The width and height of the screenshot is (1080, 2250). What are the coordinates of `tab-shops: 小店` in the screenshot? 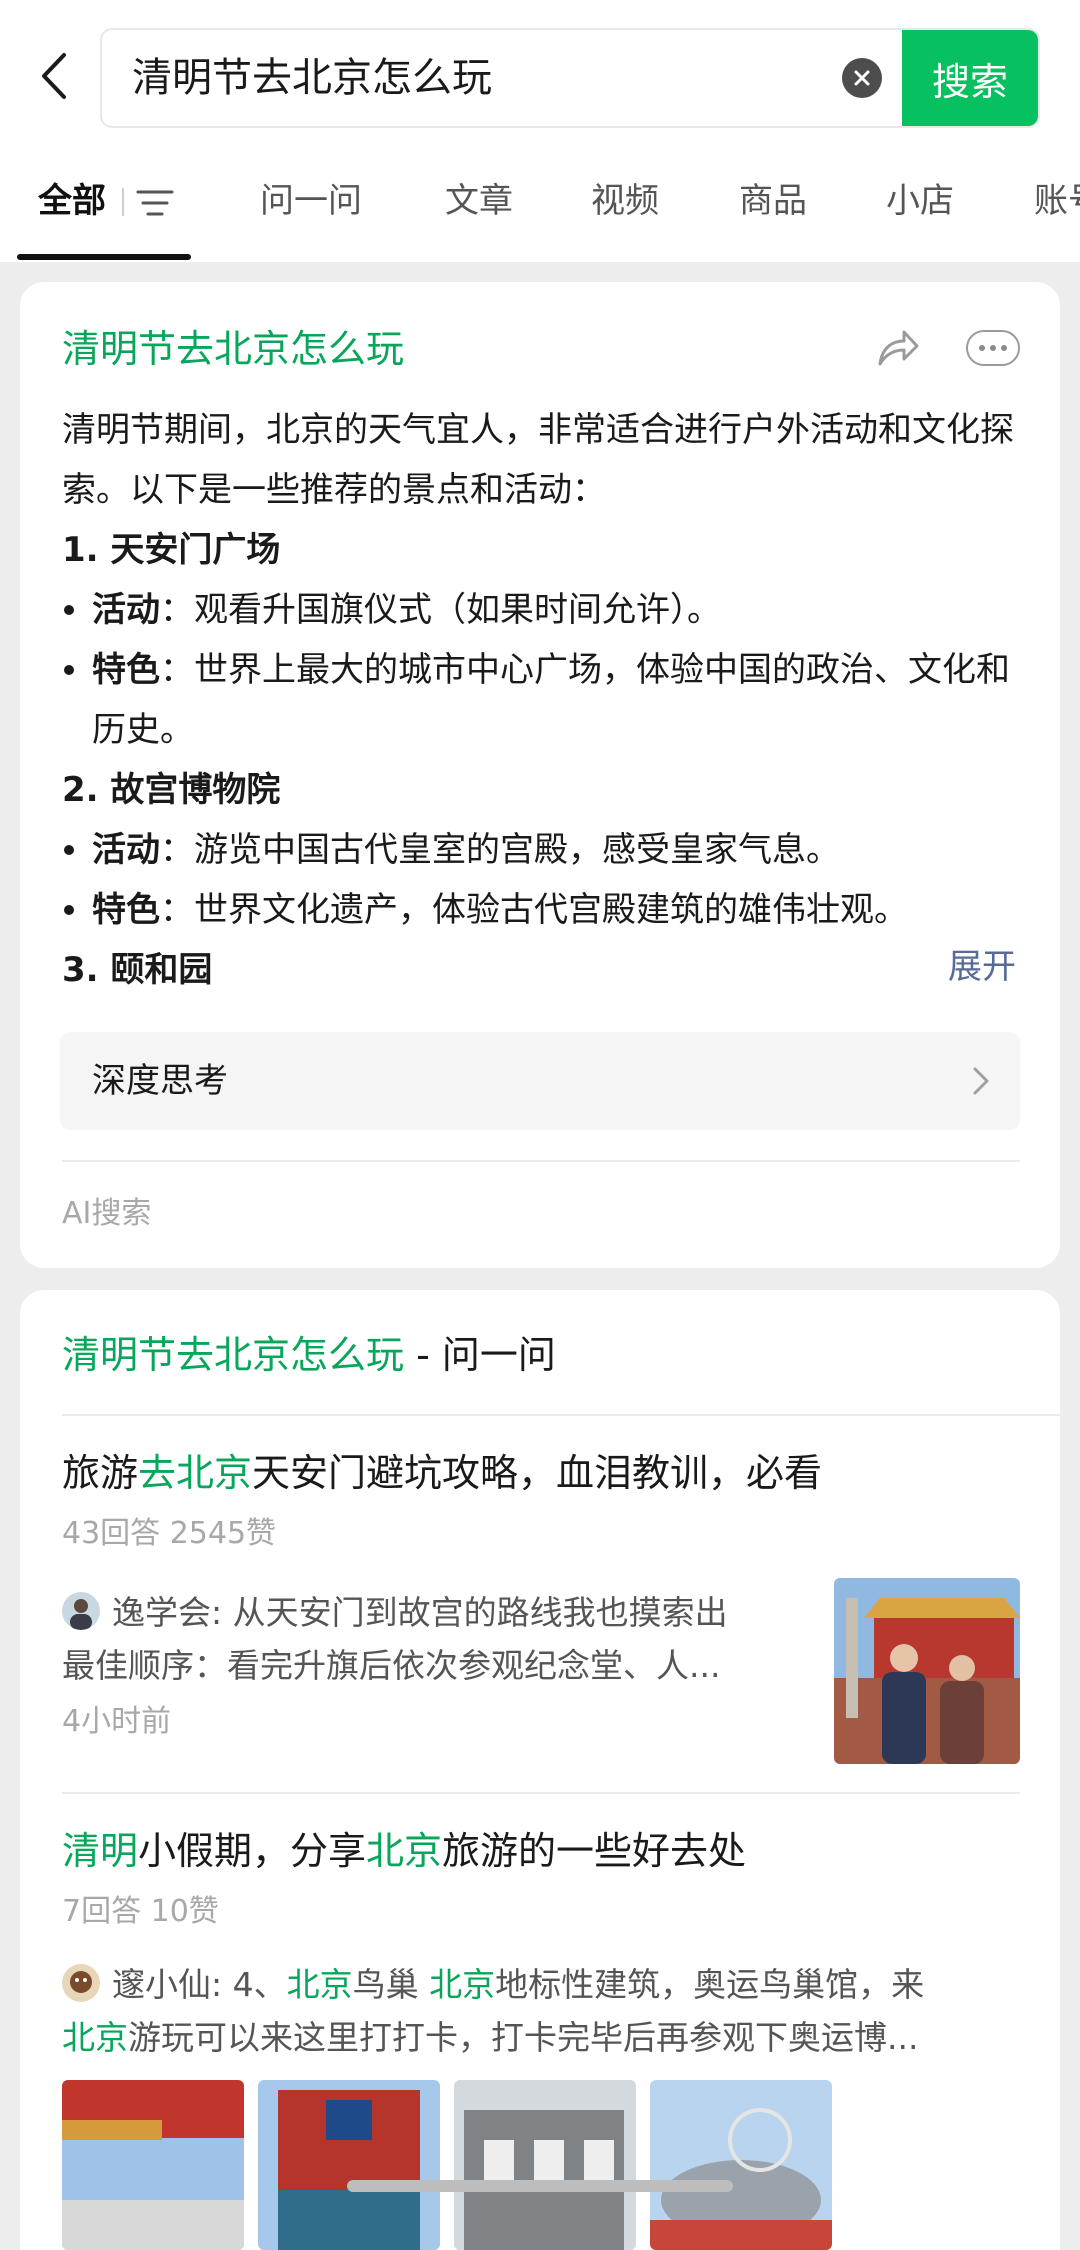 It's located at (920, 201).